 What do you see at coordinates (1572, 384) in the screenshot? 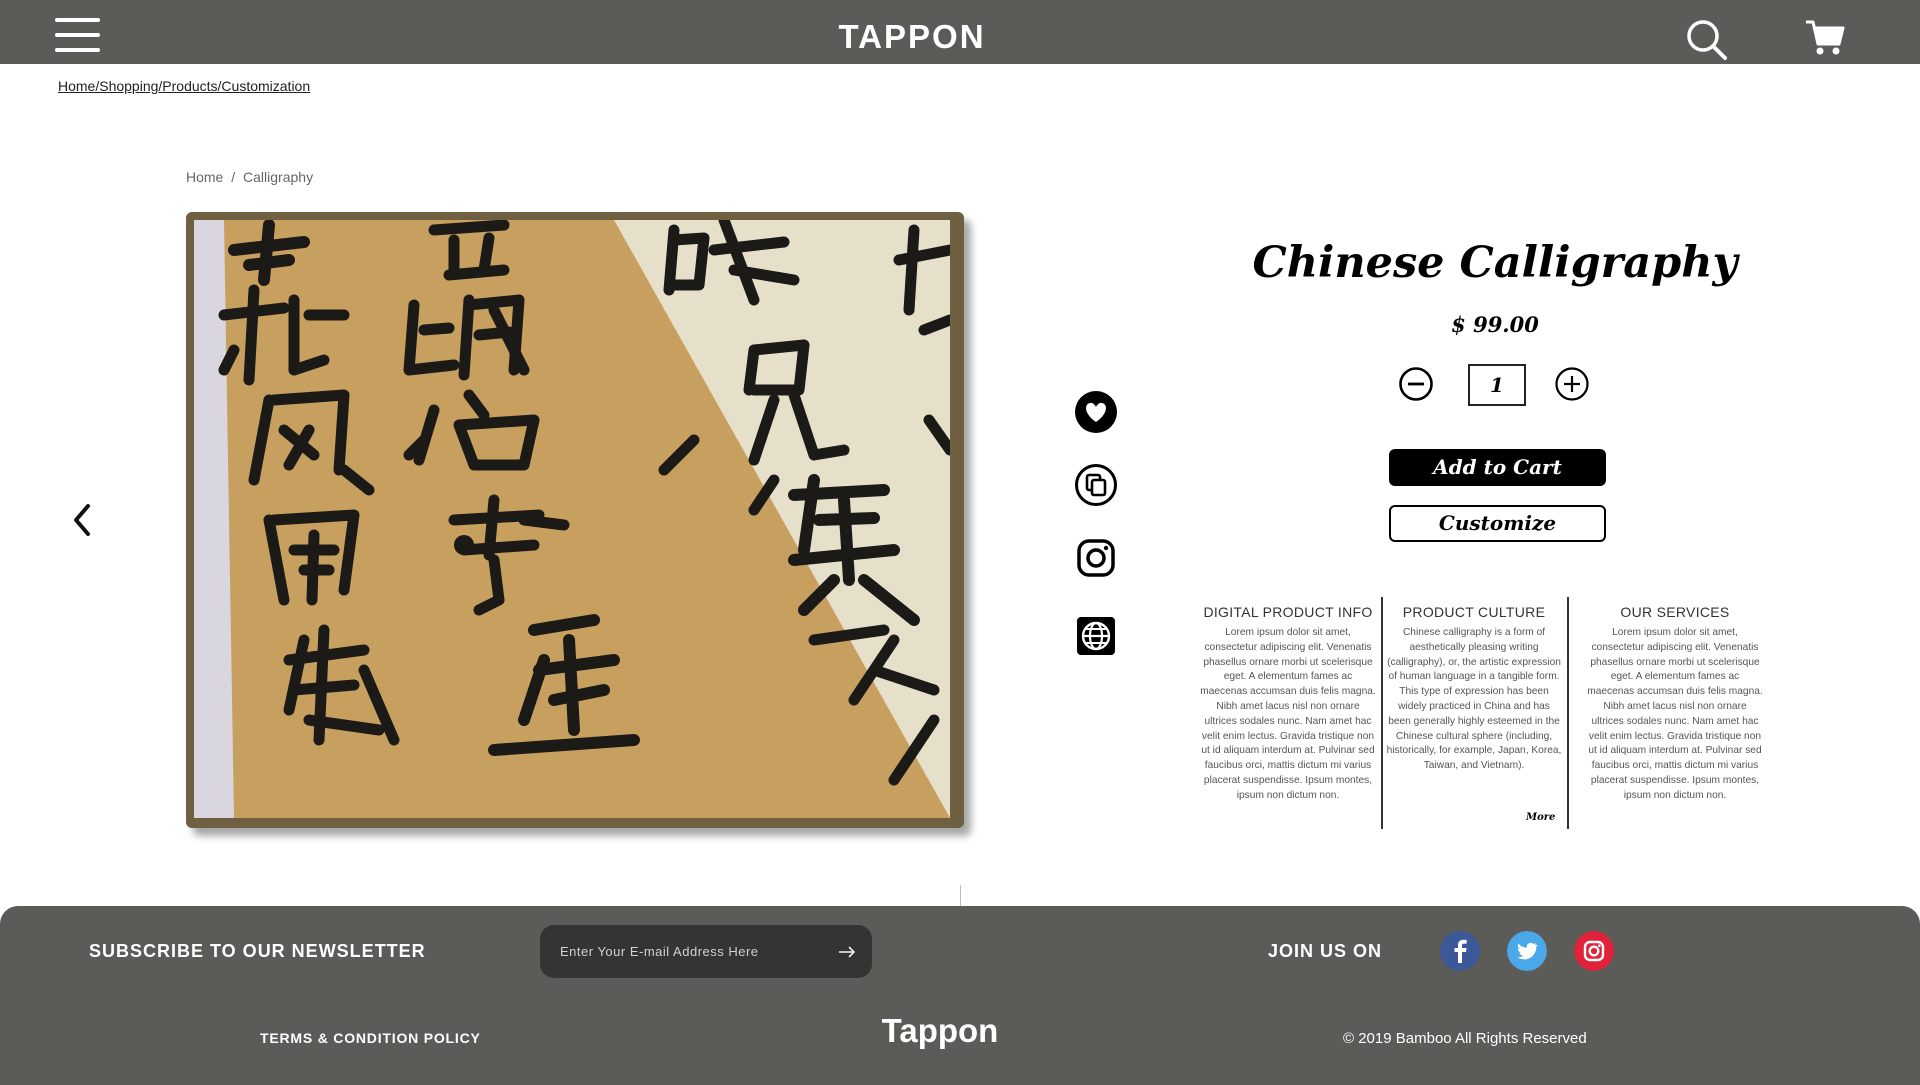
I see `plus-circle-icon` at bounding box center [1572, 384].